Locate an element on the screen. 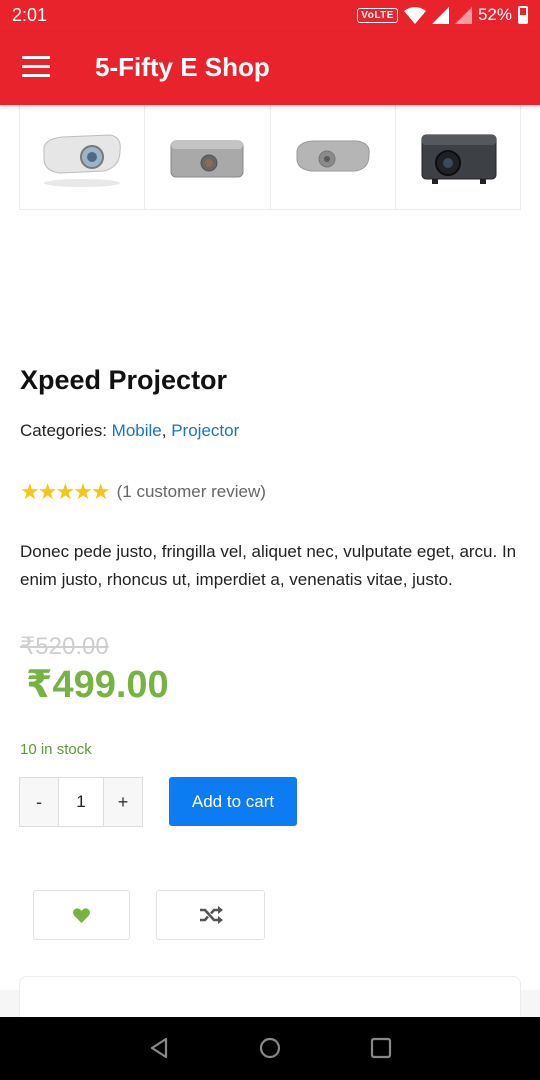 The height and width of the screenshot is (1080, 540). compare-button is located at coordinates (210, 915).